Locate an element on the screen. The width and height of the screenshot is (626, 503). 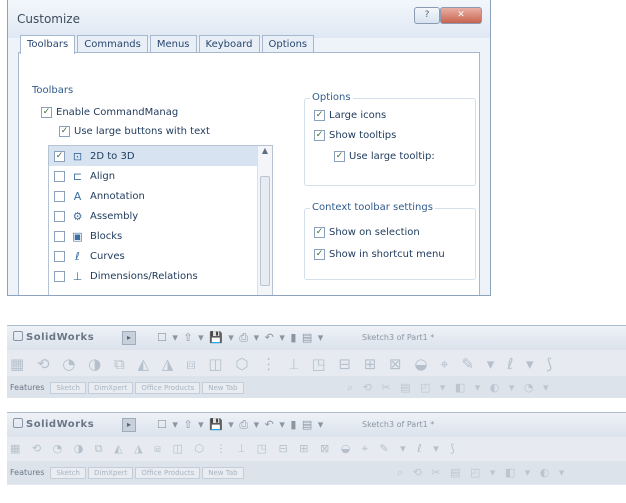
large-buttons-checkbox: ✓ Use large buttons with text is located at coordinates (134, 131).